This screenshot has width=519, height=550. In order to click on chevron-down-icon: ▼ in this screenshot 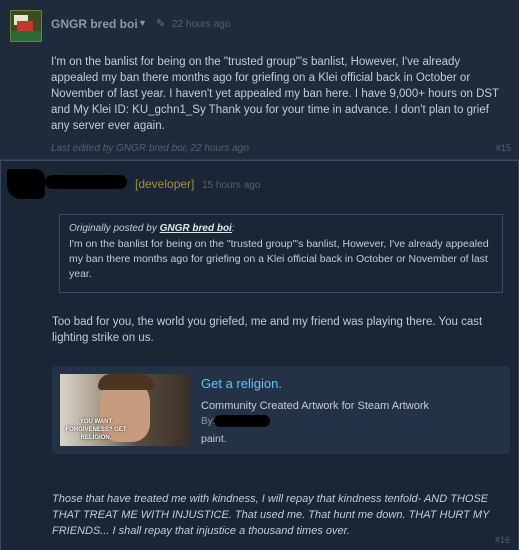, I will do `click(142, 23)`.